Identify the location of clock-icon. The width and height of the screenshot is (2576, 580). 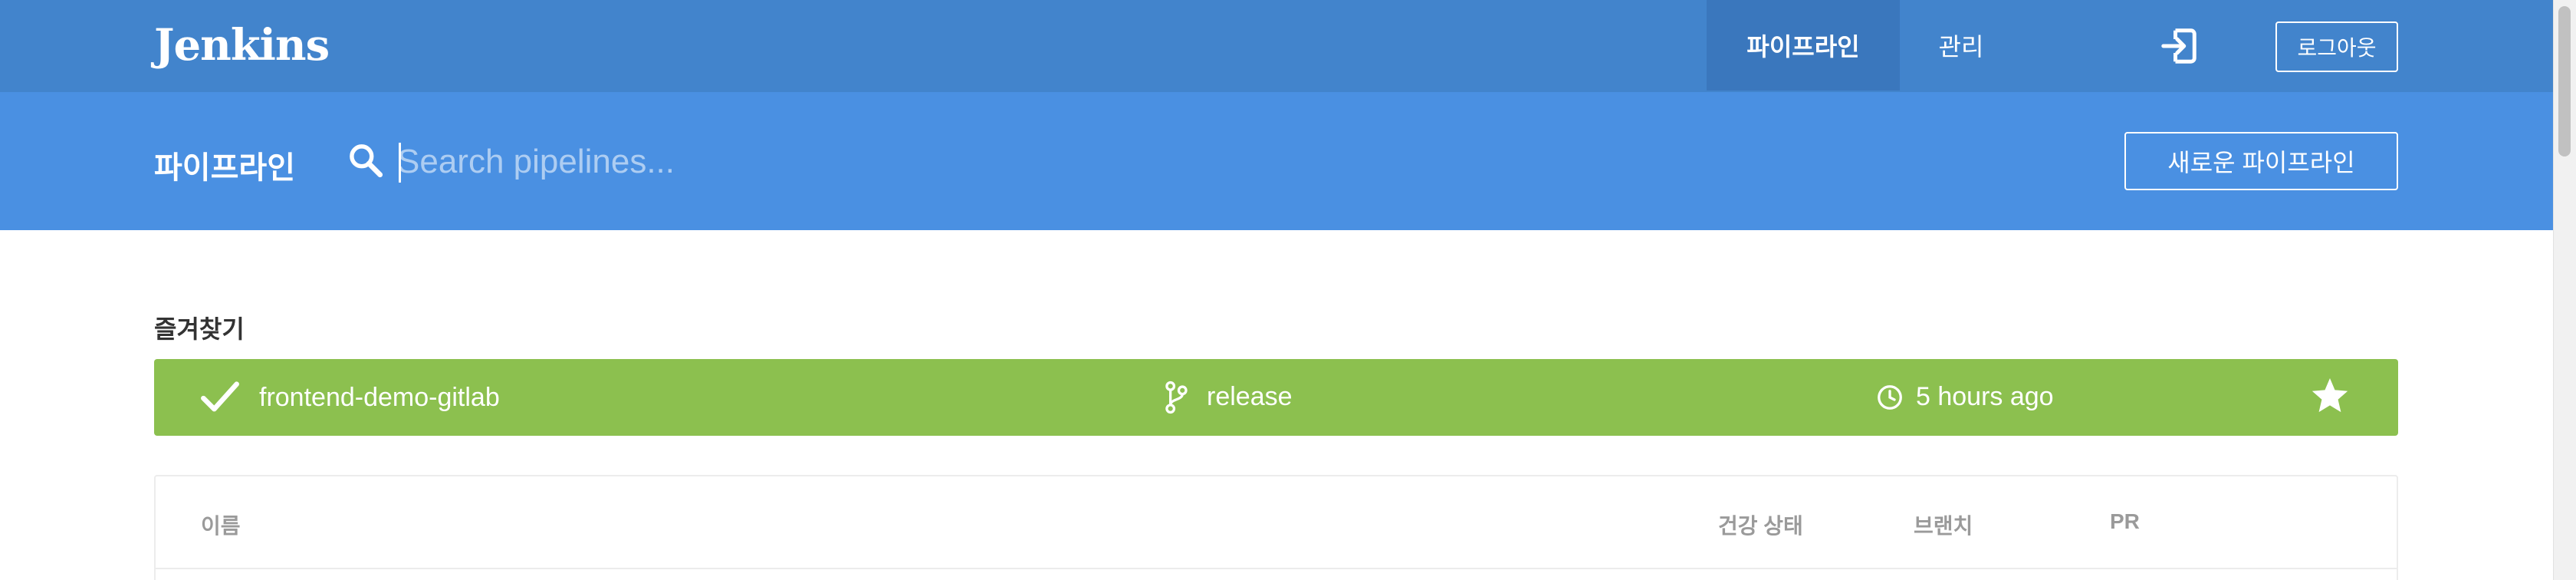
(1890, 397).